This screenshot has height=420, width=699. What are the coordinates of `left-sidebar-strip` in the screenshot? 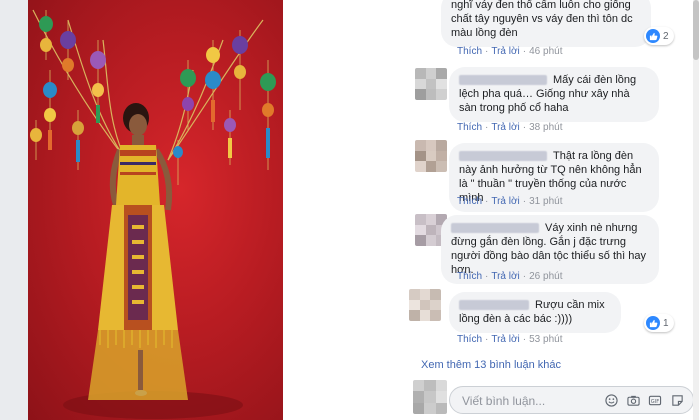 It's located at (14, 210).